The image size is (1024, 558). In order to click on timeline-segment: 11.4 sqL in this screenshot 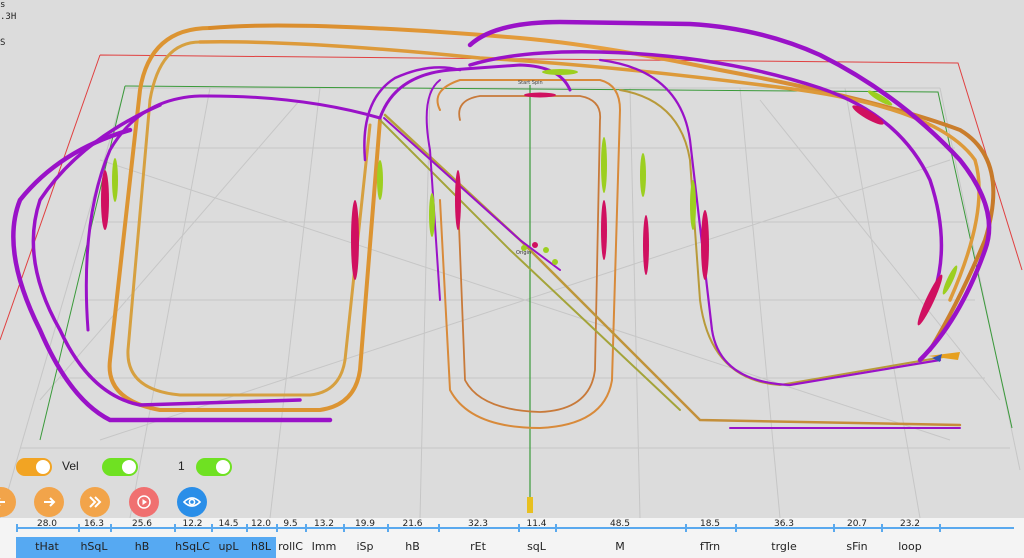, I will do `click(536, 538)`.